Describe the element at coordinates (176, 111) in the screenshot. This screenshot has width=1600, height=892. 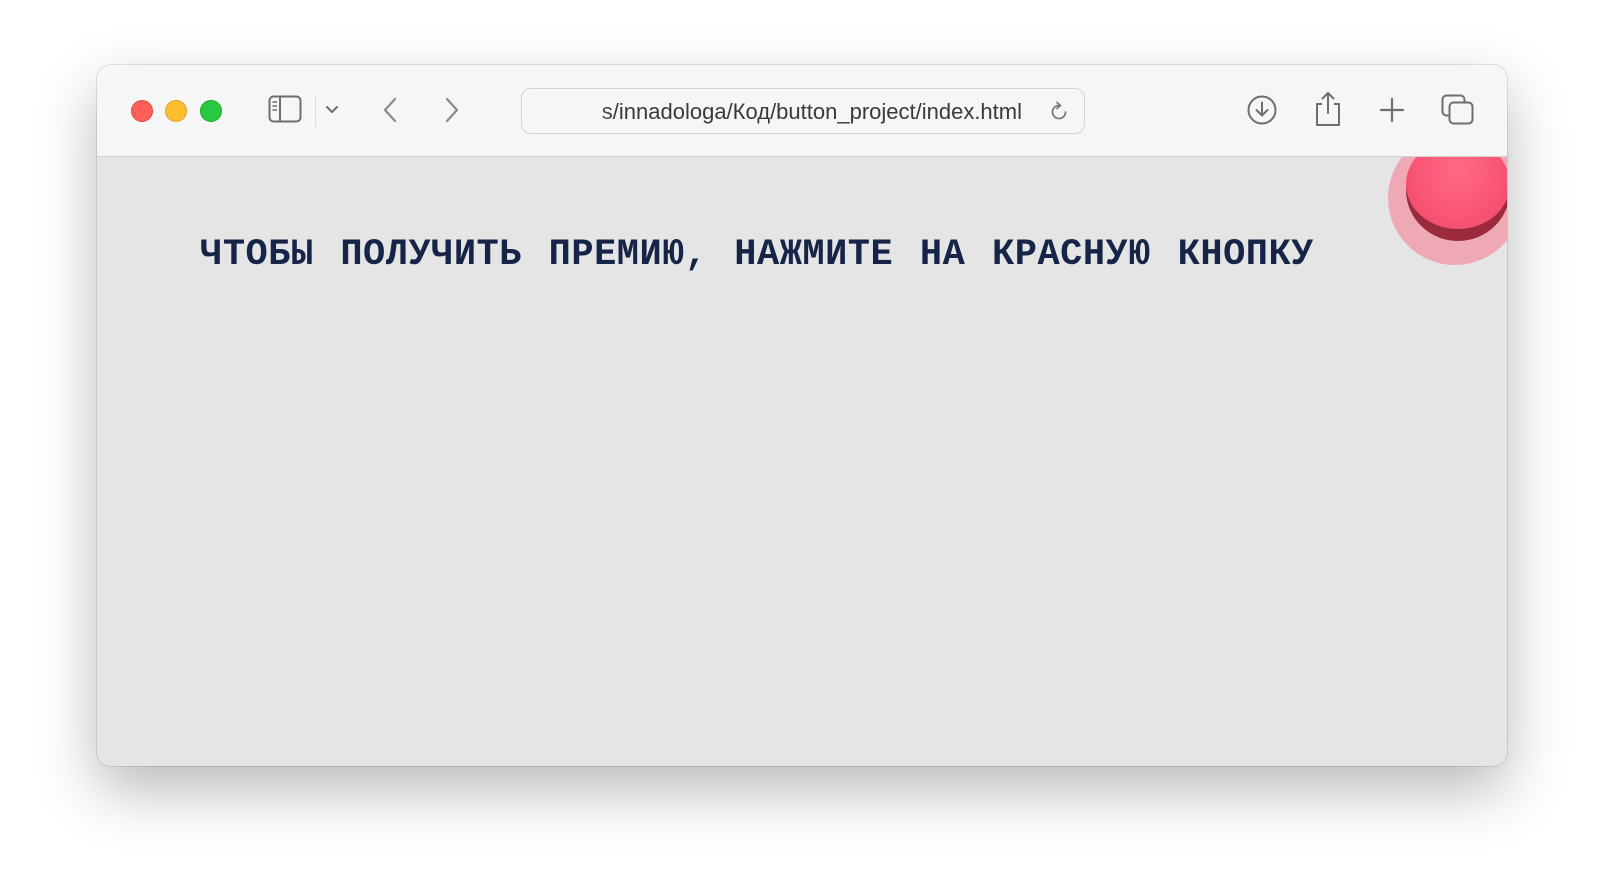
I see `minimize-window-button` at that location.